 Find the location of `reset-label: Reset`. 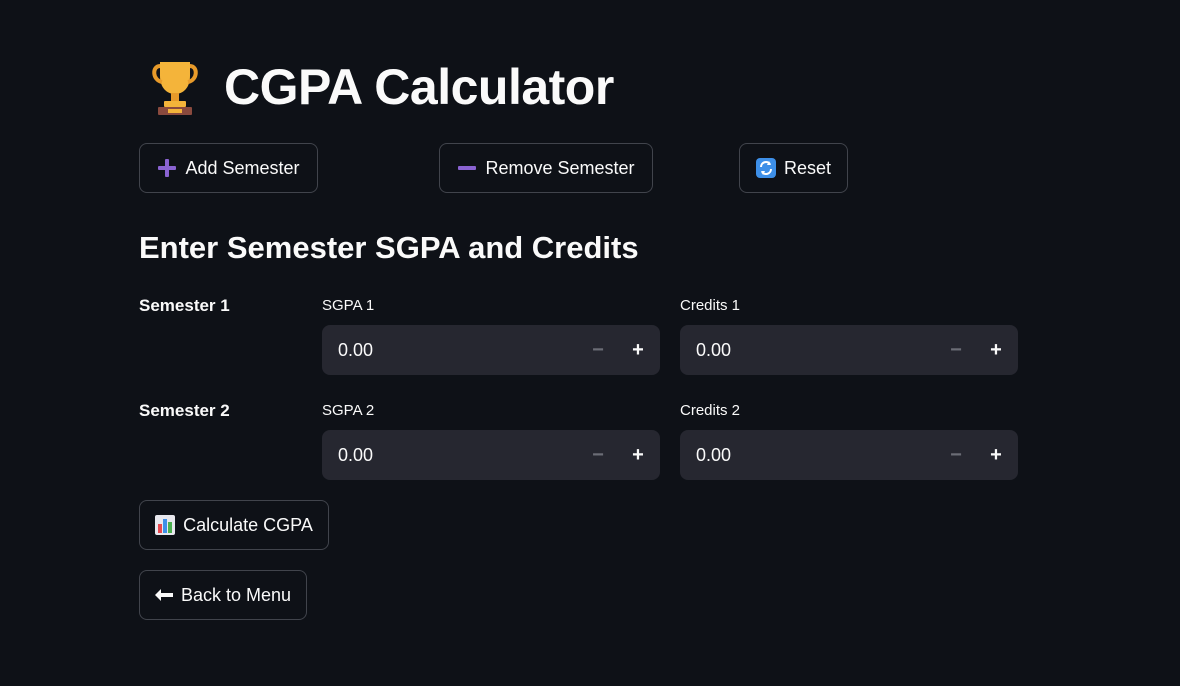

reset-label: Reset is located at coordinates (807, 167).